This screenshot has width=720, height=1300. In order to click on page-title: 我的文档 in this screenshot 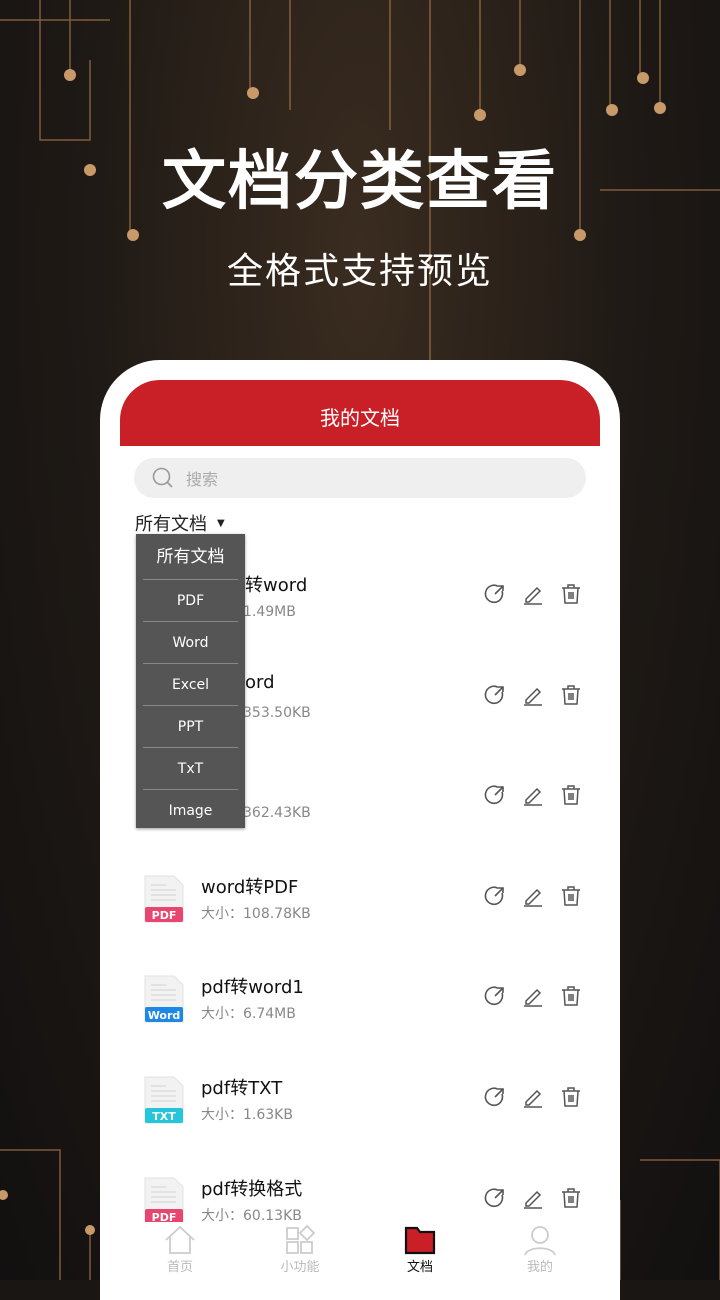, I will do `click(360, 413)`.